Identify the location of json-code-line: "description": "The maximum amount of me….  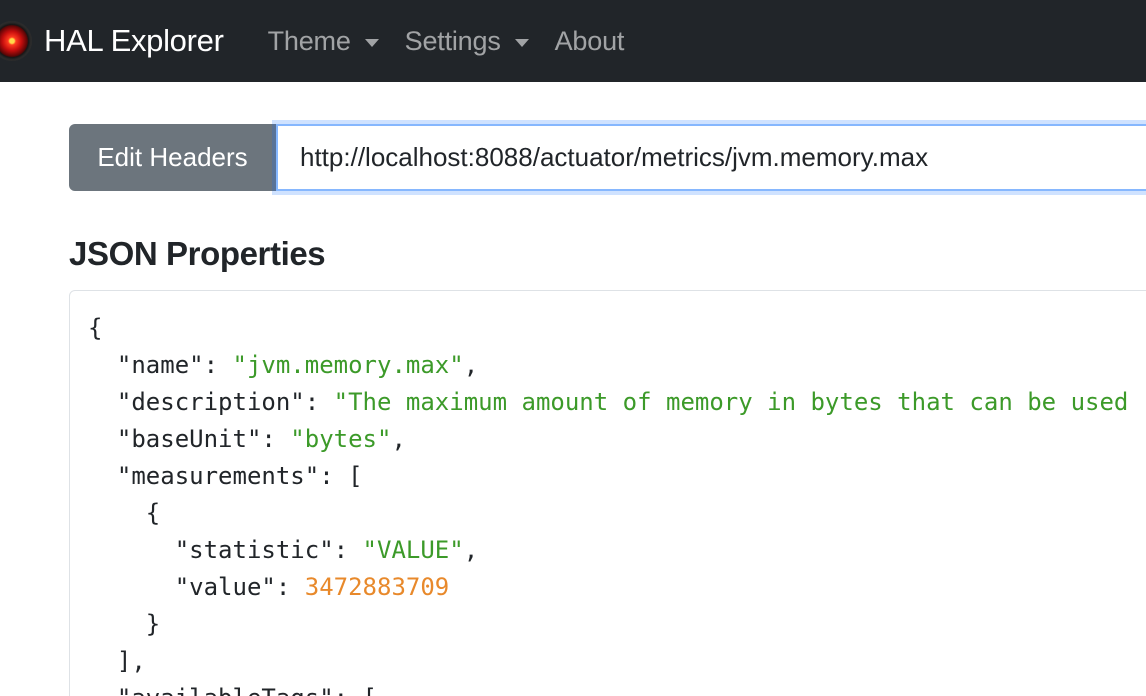
(608, 402).